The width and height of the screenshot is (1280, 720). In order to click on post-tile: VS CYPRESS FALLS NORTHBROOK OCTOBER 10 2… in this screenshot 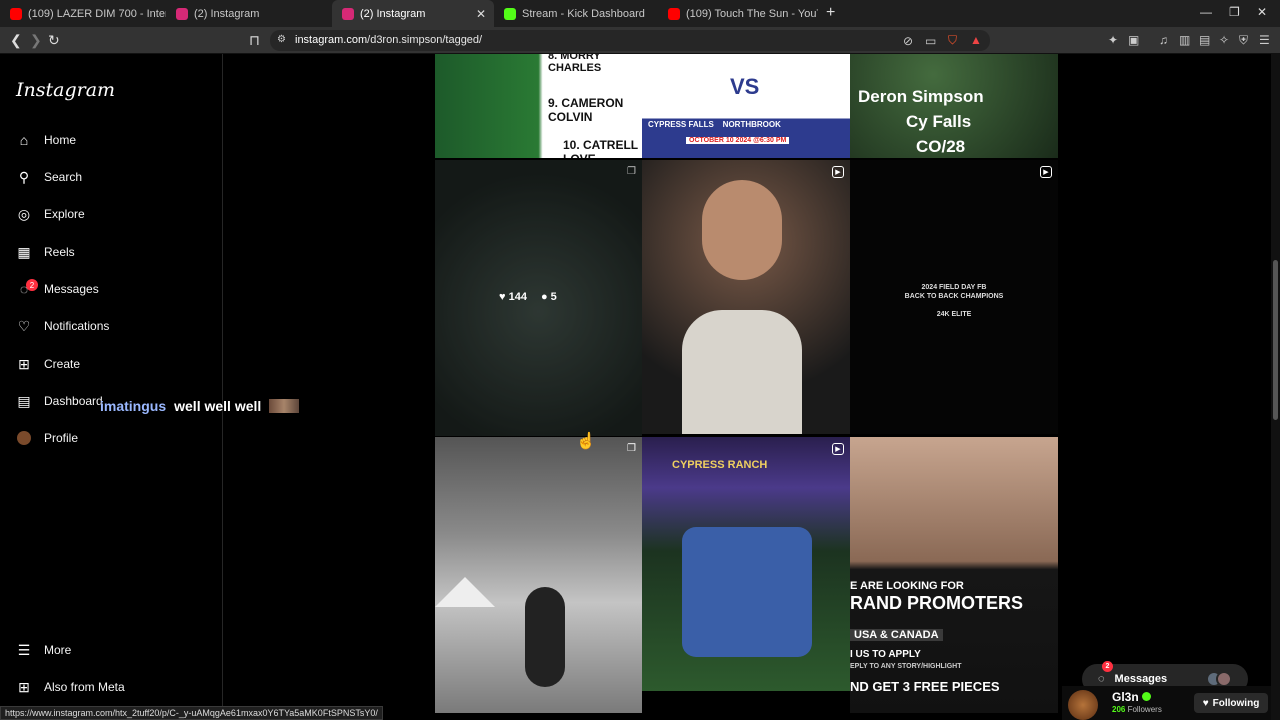, I will do `click(746, 106)`.